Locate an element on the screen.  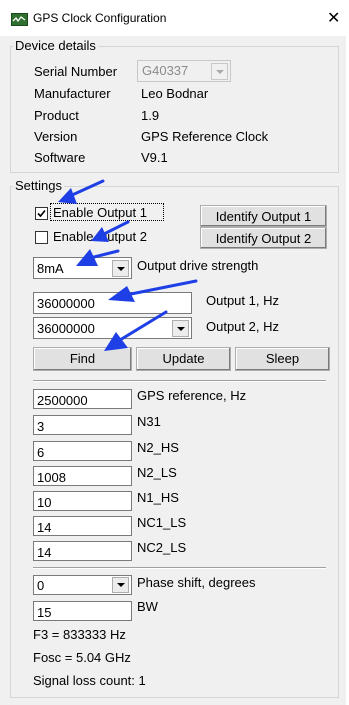
product-label: Product is located at coordinates (56, 115).